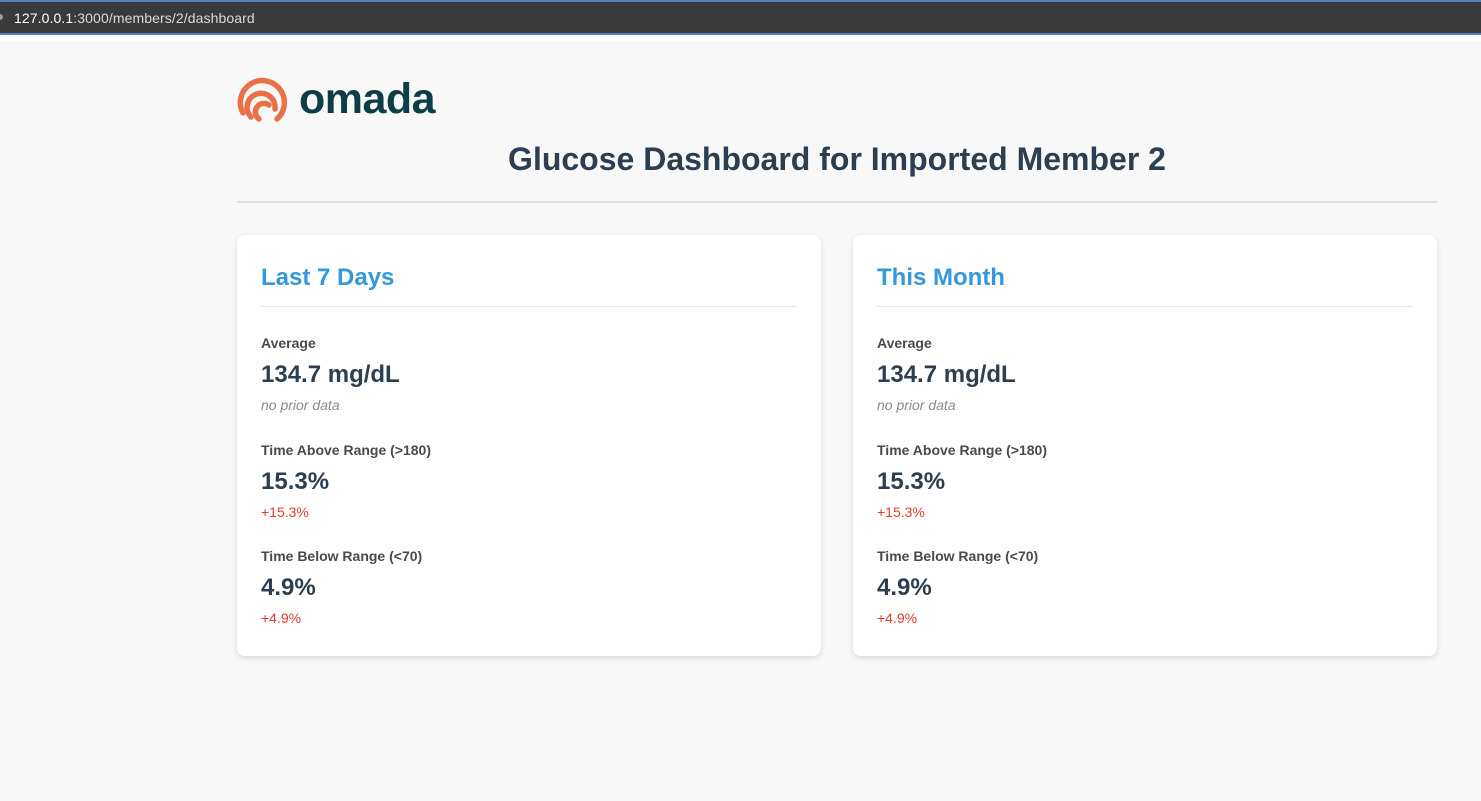 The height and width of the screenshot is (801, 1481). Describe the element at coordinates (164, 18) in the screenshot. I see `url-path: :3000/members/2/dashboard` at that location.